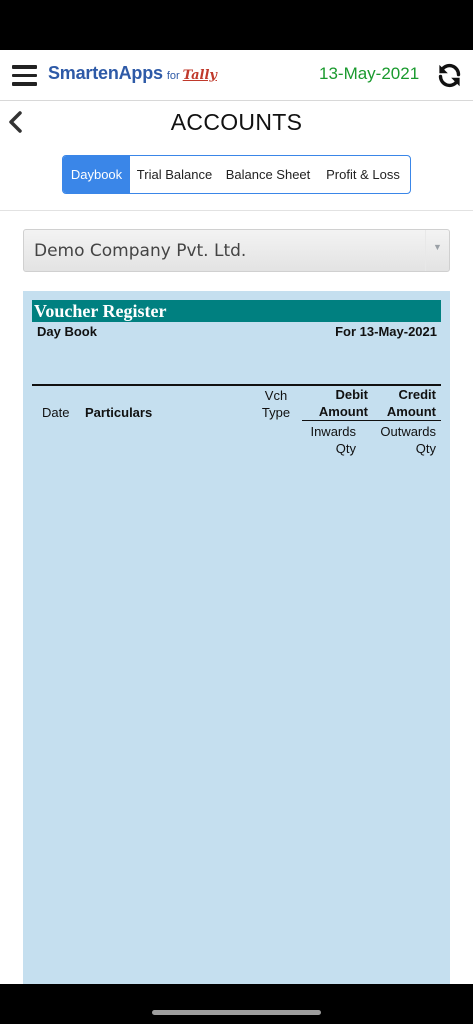  I want to click on dropdown-caret-icon: ▼, so click(437, 250).